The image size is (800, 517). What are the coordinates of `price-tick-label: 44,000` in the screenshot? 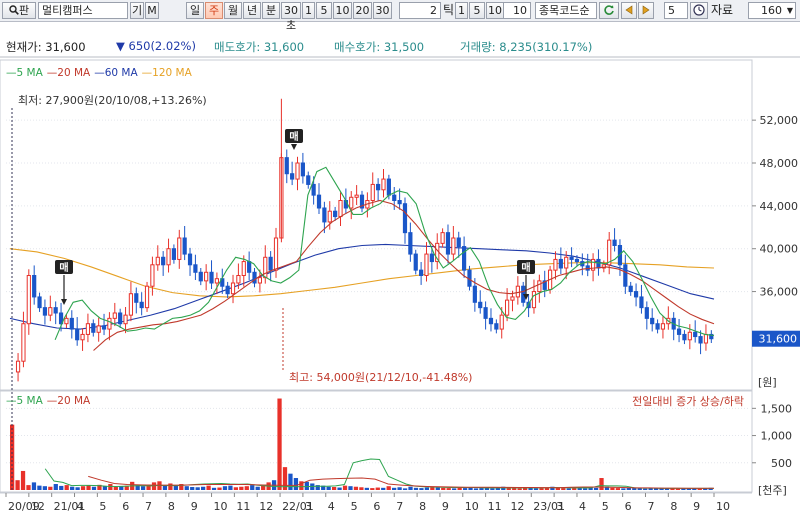 It's located at (779, 206).